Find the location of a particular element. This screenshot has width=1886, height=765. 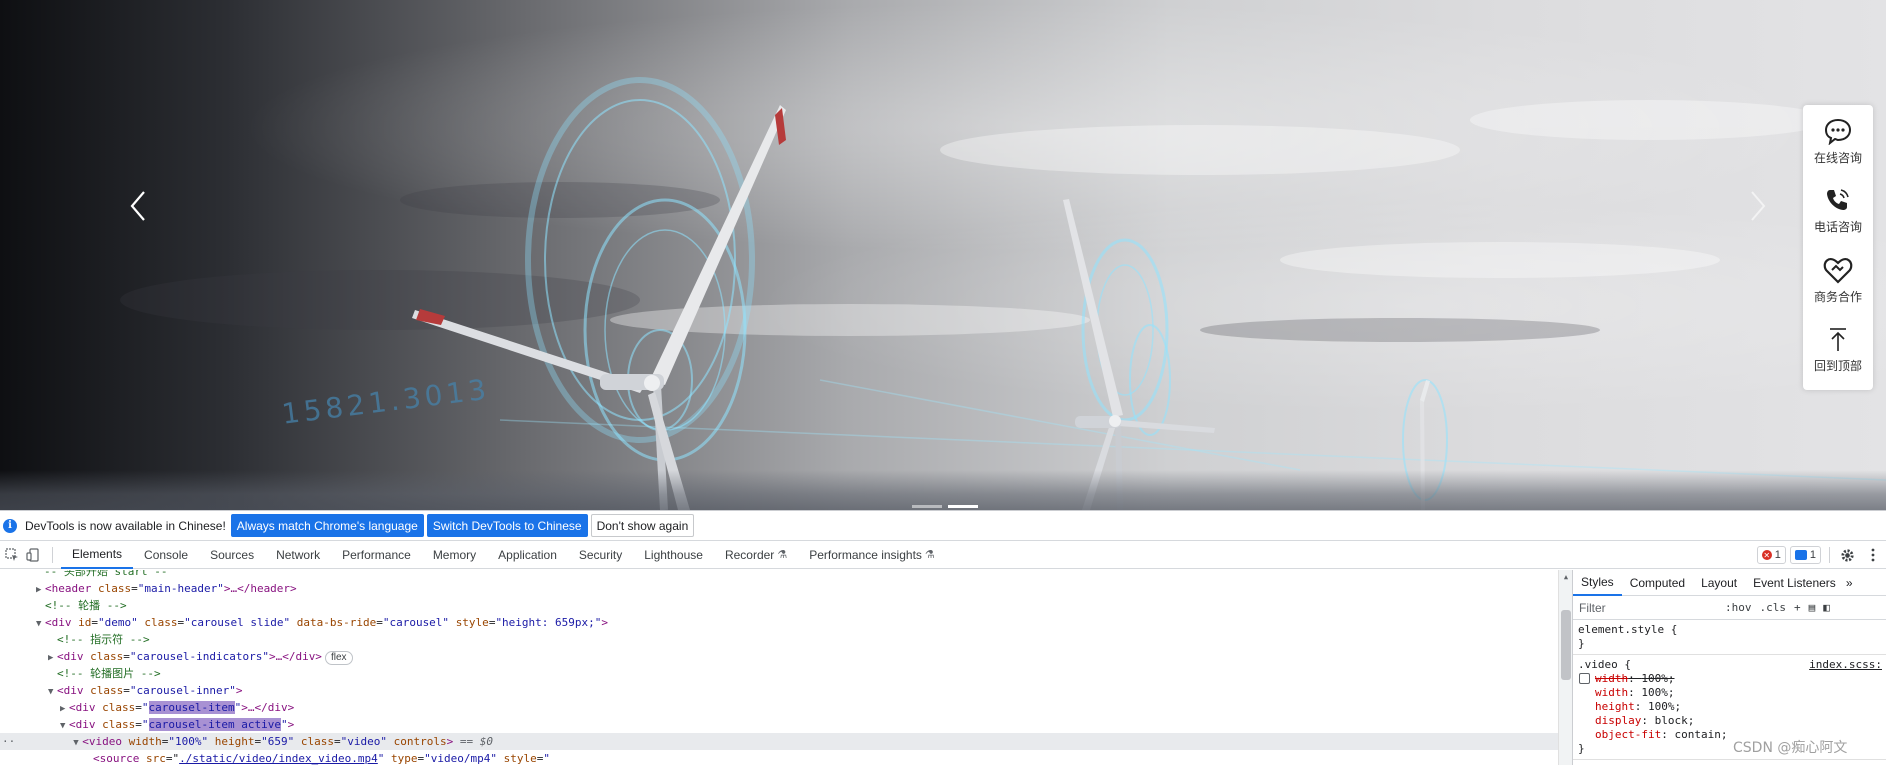

property-value: 100%; is located at coordinates (1658, 692).